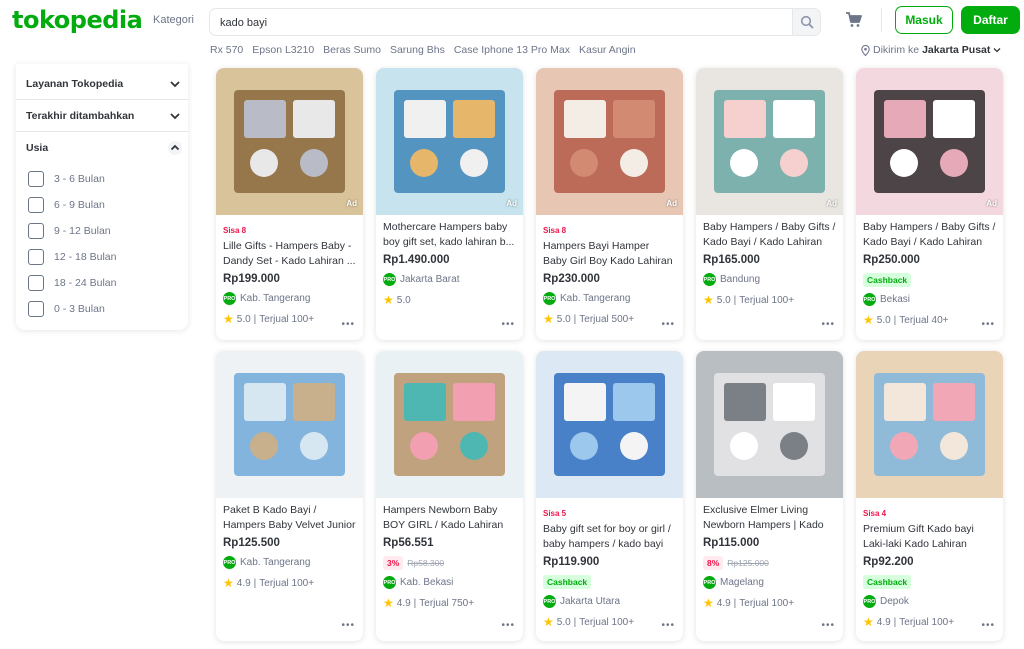  Describe the element at coordinates (102, 148) in the screenshot. I see `filter-section-usia: Usia` at that location.